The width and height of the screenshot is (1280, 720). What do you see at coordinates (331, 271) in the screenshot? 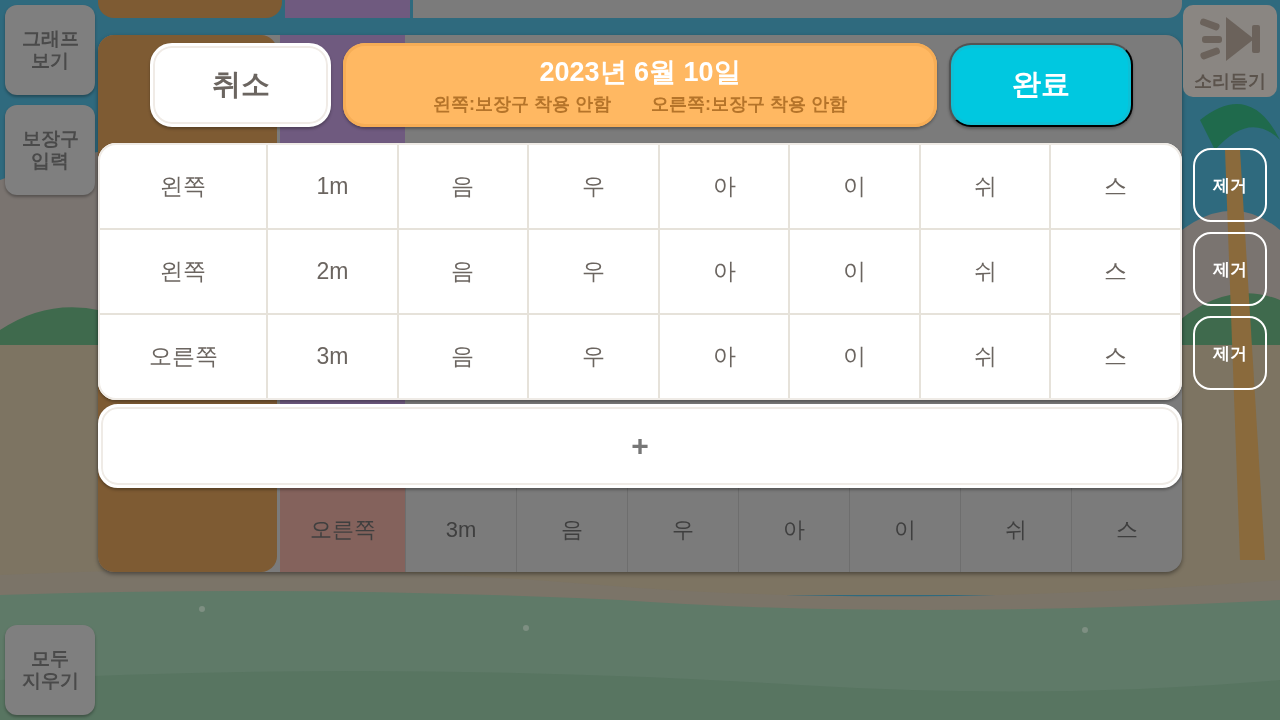
I see `table-cell: 2m` at bounding box center [331, 271].